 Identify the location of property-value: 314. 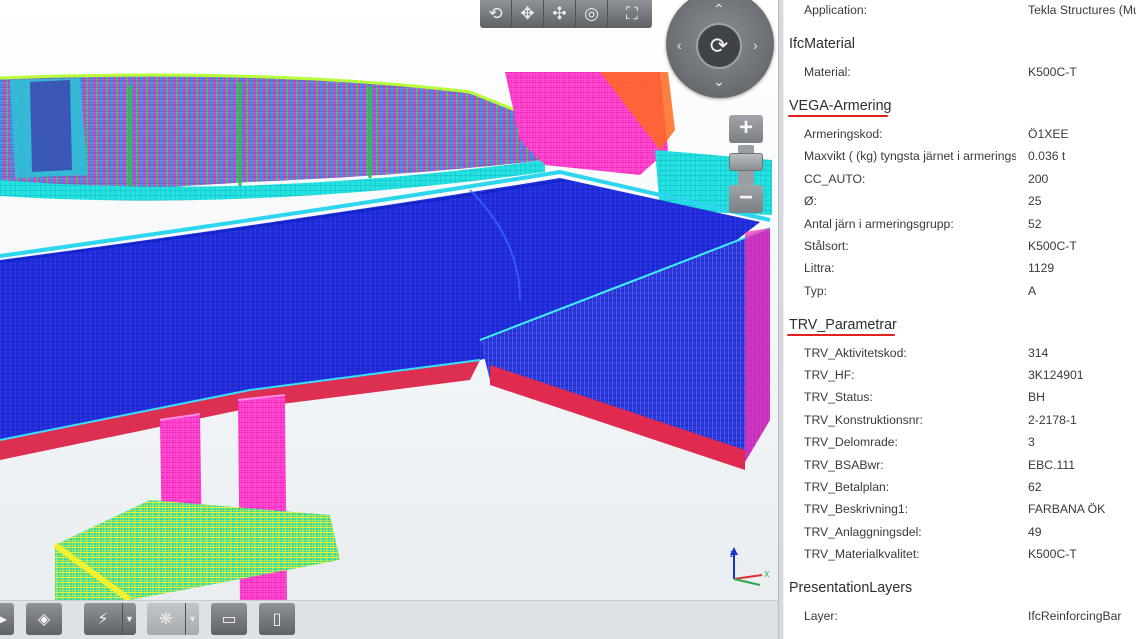
(1038, 353).